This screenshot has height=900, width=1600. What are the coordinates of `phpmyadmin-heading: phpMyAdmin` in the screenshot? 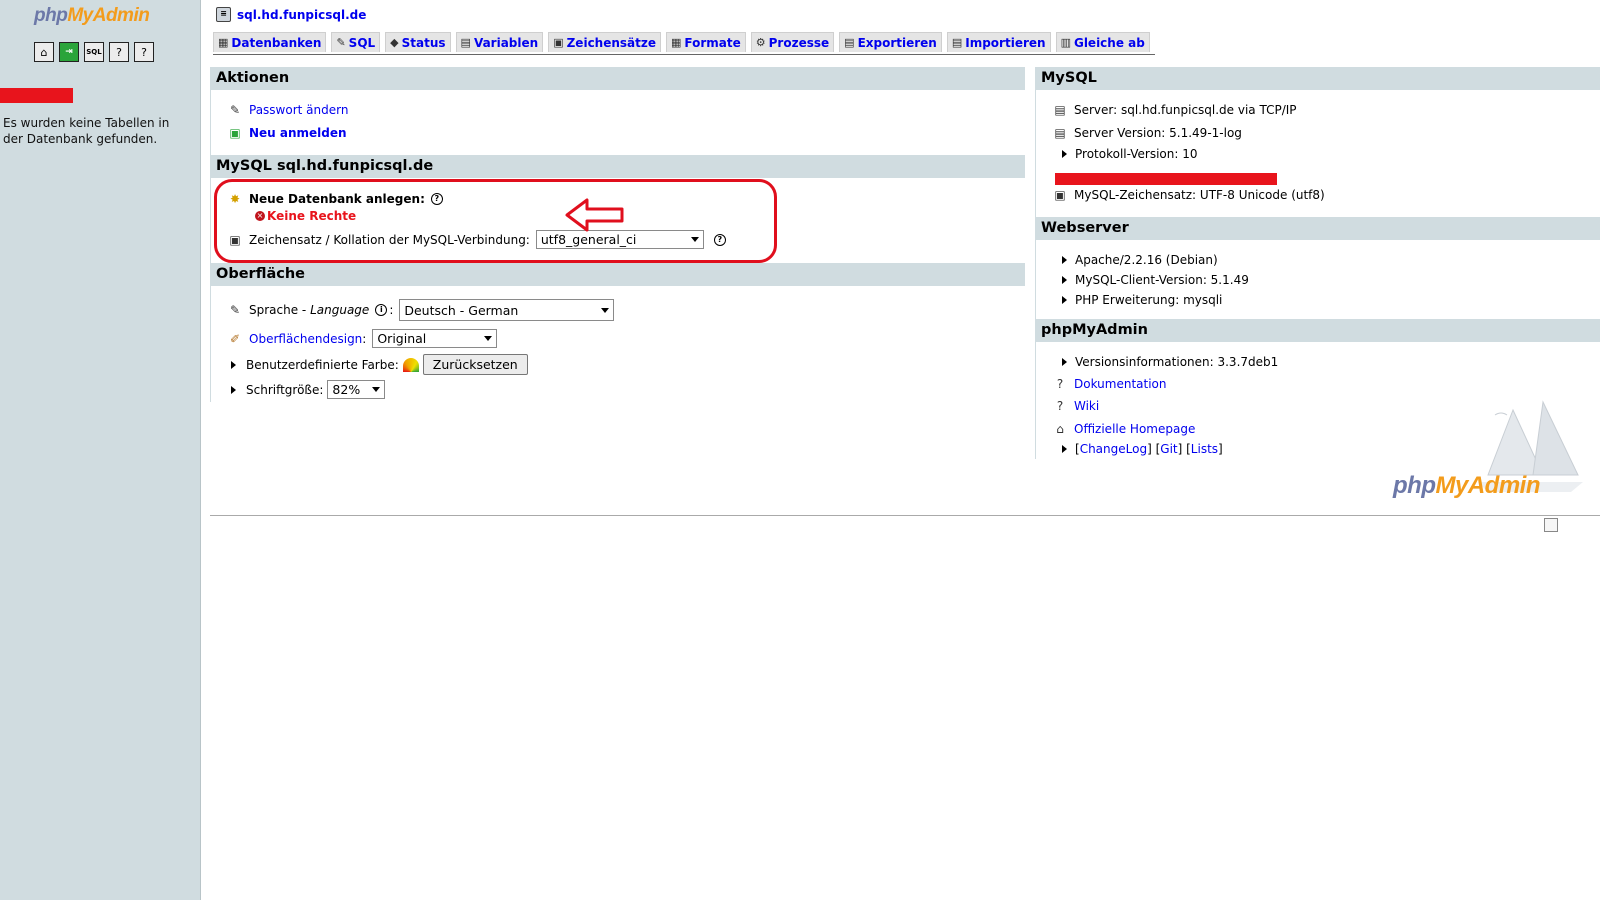 It's located at (1317, 330).